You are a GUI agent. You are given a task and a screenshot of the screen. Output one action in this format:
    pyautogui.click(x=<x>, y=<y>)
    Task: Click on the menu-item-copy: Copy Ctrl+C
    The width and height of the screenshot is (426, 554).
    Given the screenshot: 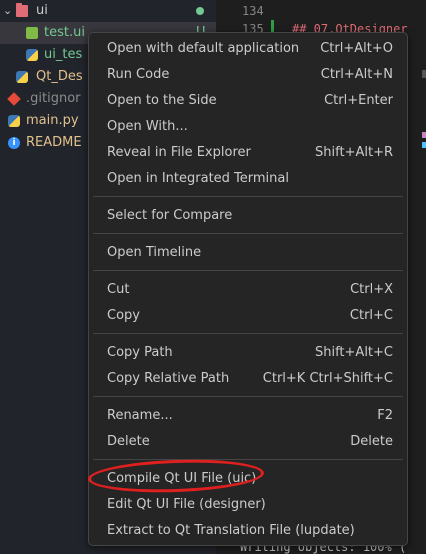 What is the action you would take?
    pyautogui.click(x=248, y=316)
    